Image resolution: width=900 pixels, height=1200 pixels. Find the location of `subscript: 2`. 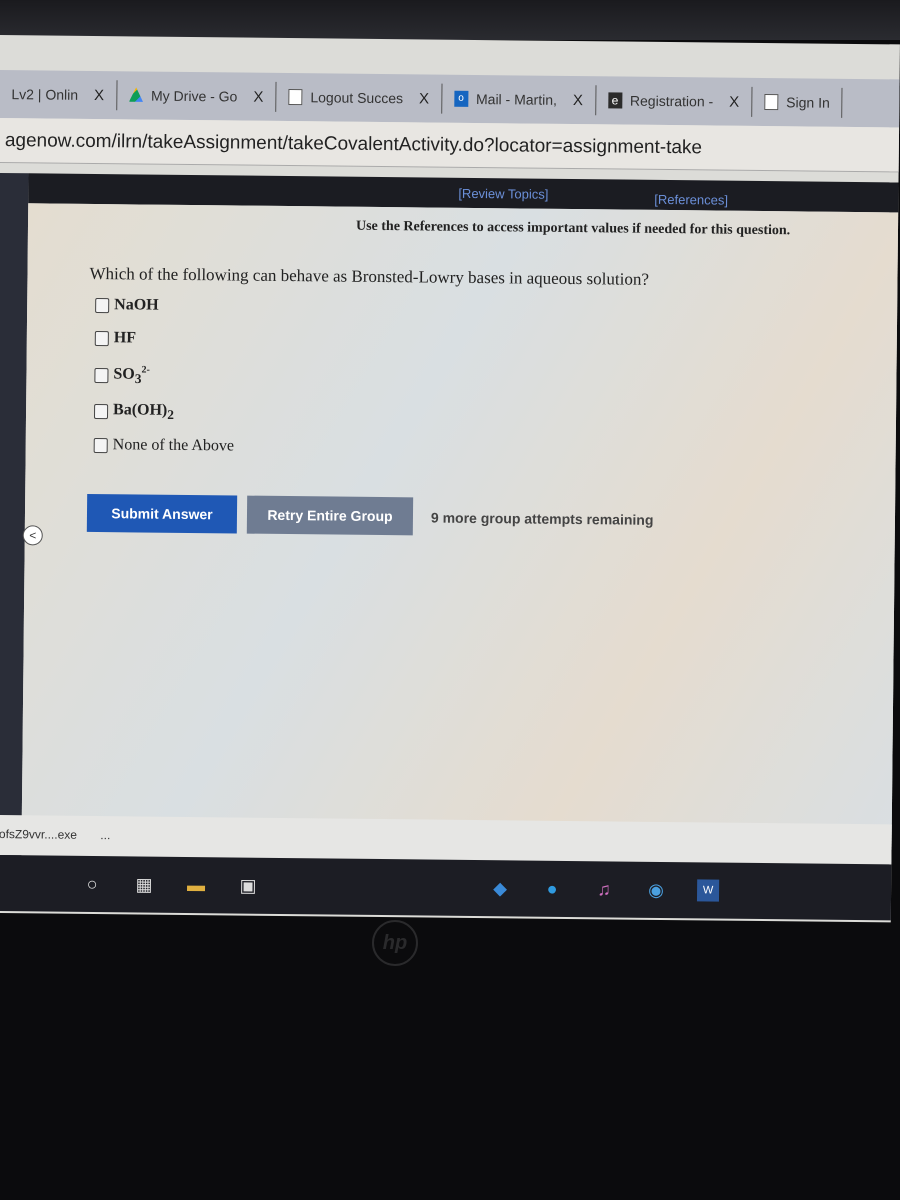

subscript: 2 is located at coordinates (171, 414).